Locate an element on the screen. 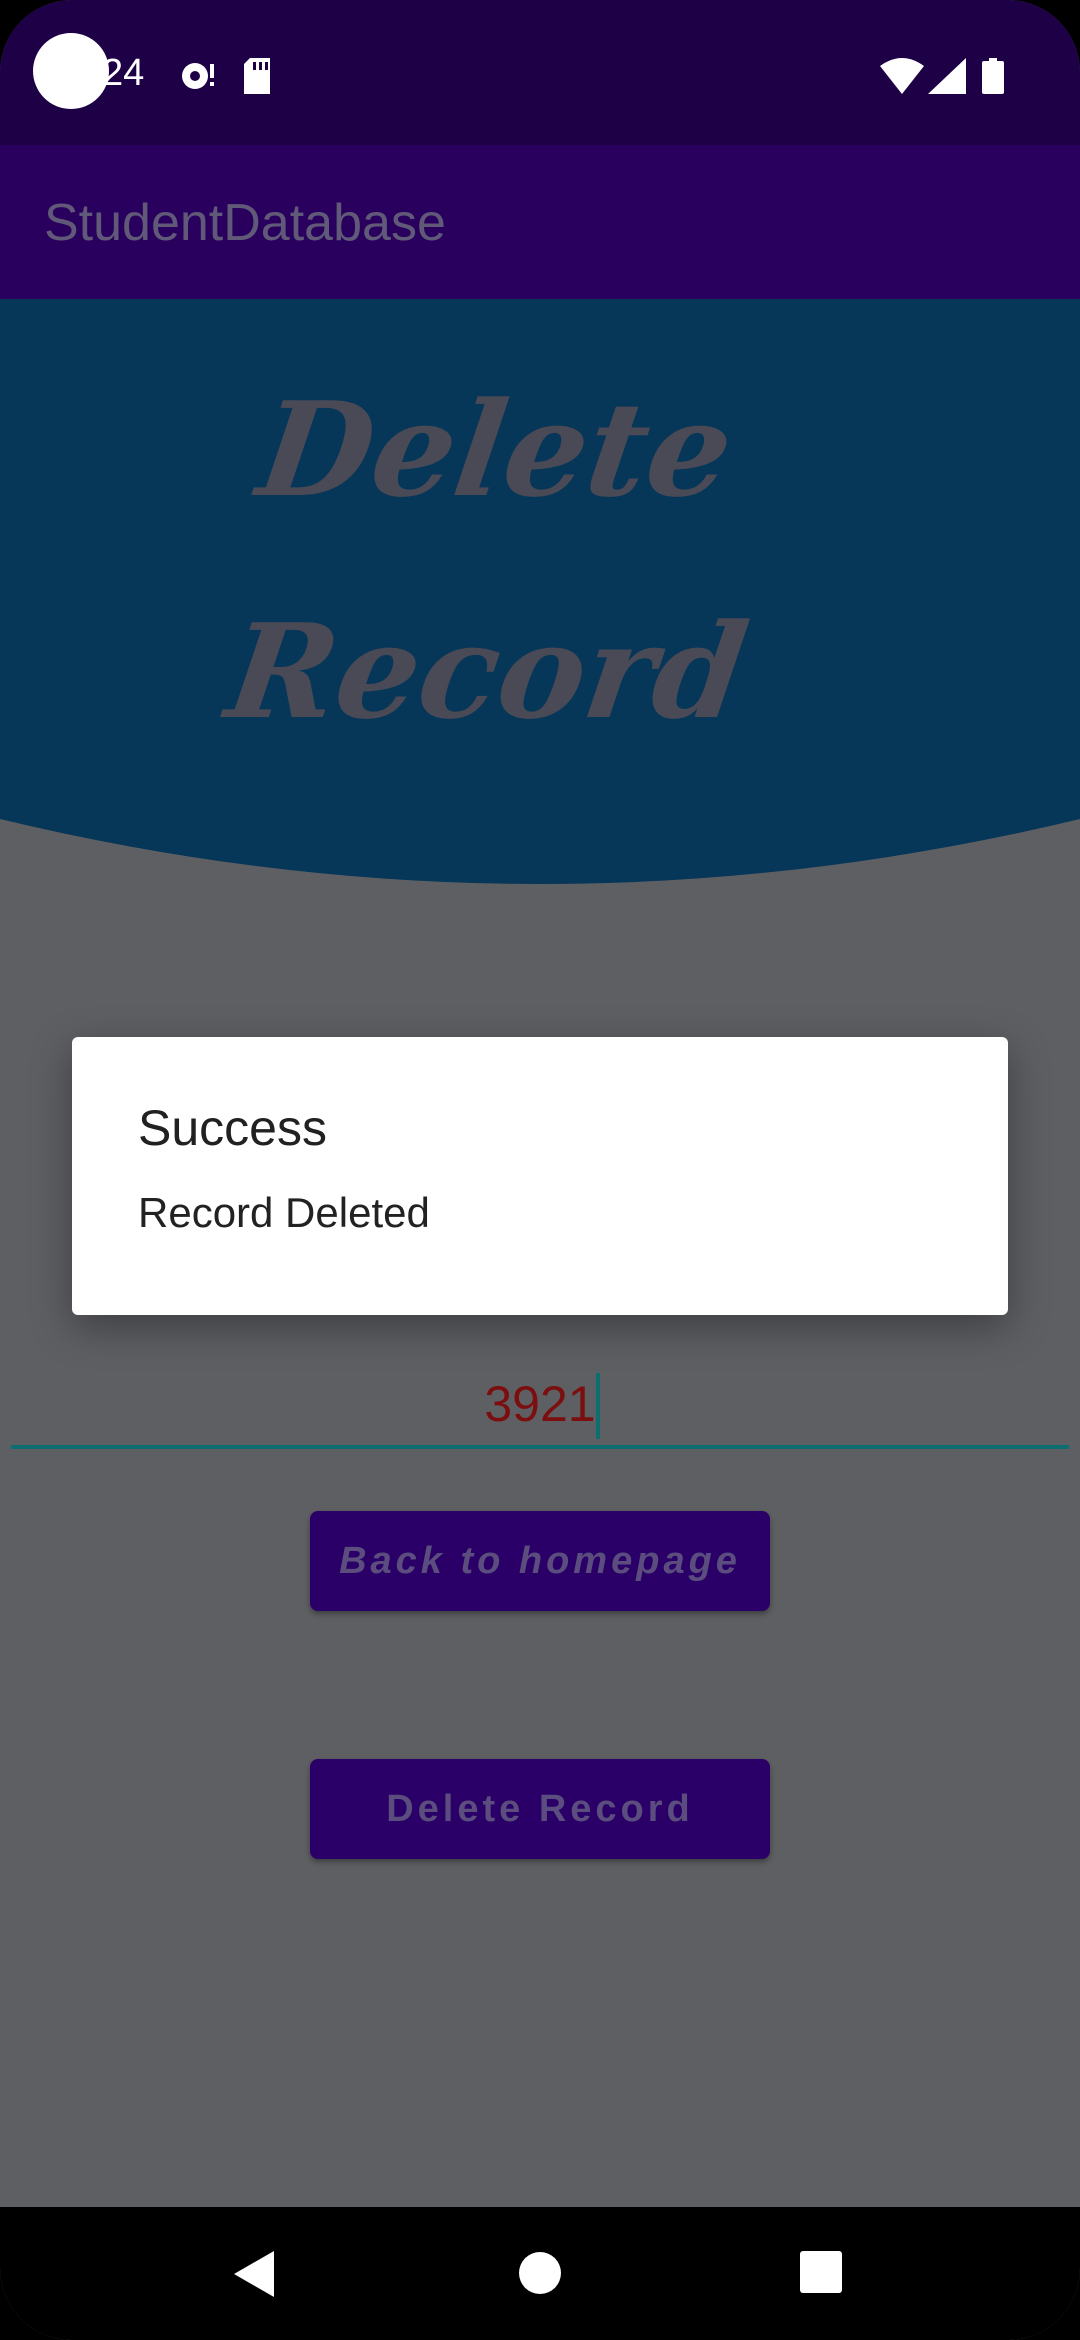  delete-record-button: Delete Record is located at coordinates (540, 1809).